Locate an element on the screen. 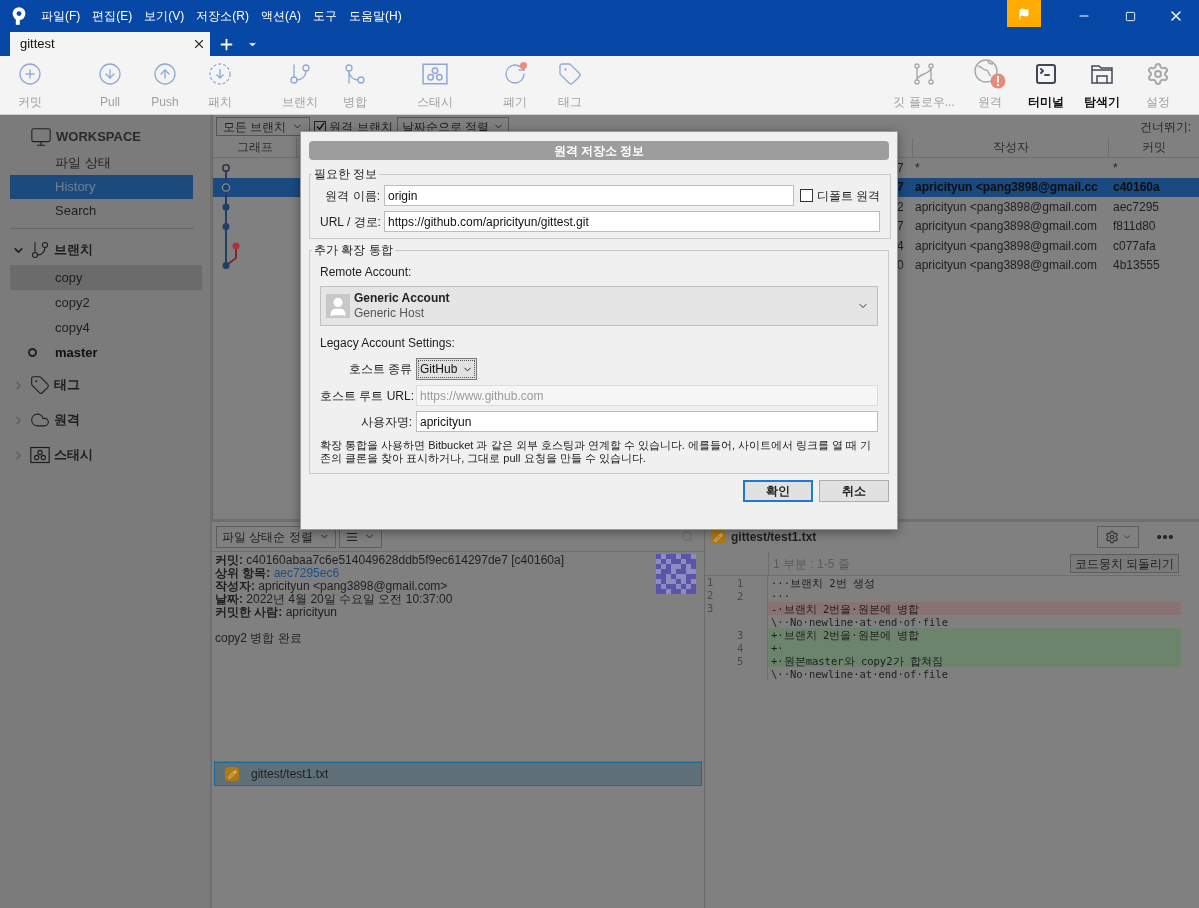 The height and width of the screenshot is (908, 1199). field-label: URL / 경로: is located at coordinates (350, 222).